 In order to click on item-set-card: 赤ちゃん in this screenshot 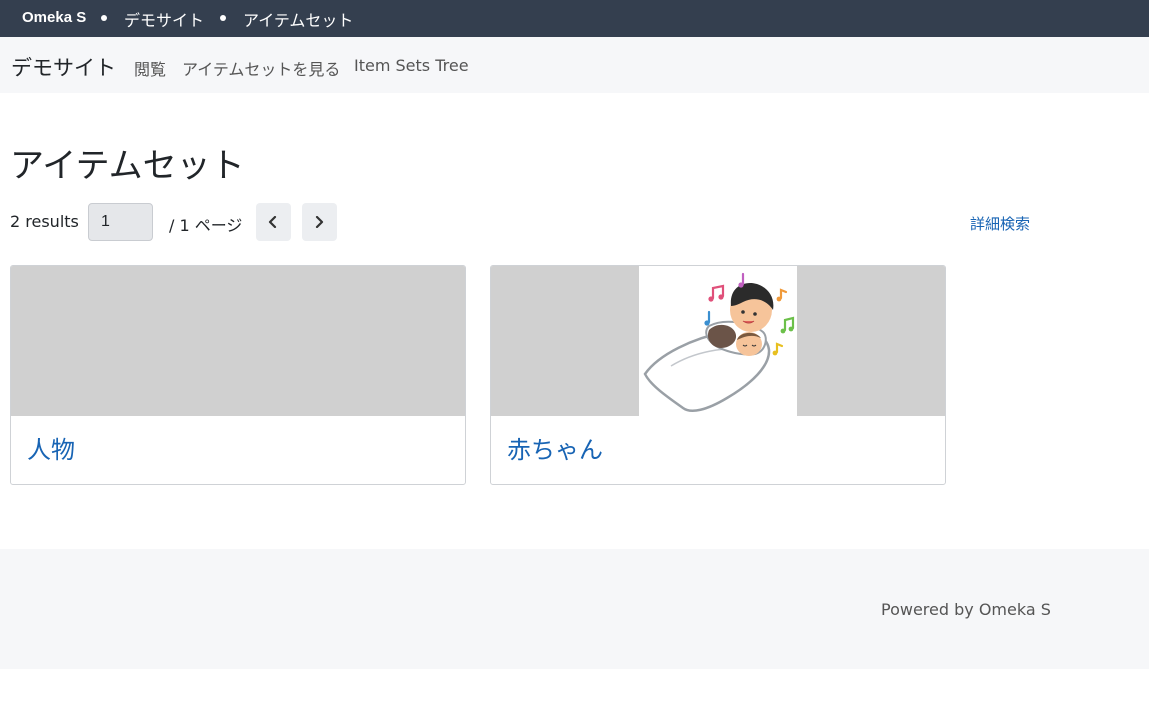, I will do `click(718, 375)`.